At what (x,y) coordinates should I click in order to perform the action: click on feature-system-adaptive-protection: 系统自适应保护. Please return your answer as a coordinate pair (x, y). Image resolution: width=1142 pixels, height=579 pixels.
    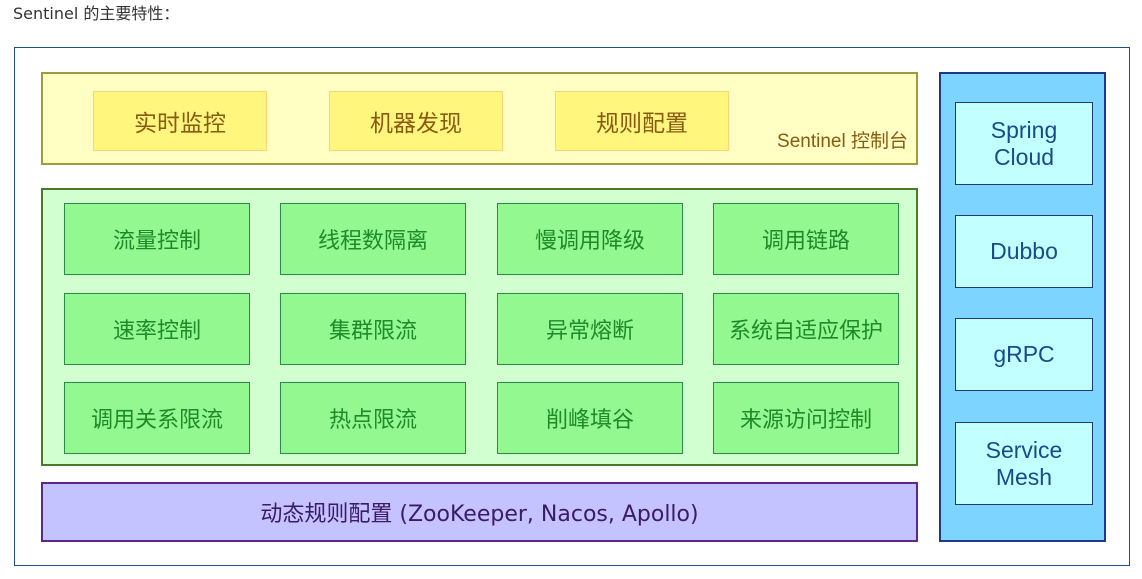
    Looking at the image, I should click on (806, 329).